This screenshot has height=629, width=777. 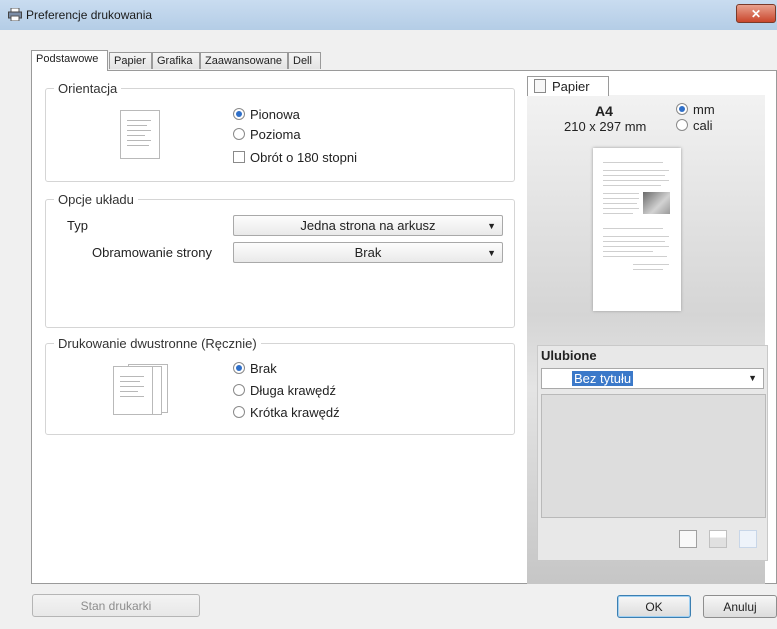 I want to click on paper-dimensions: 210 x 297 mm, so click(x=605, y=126).